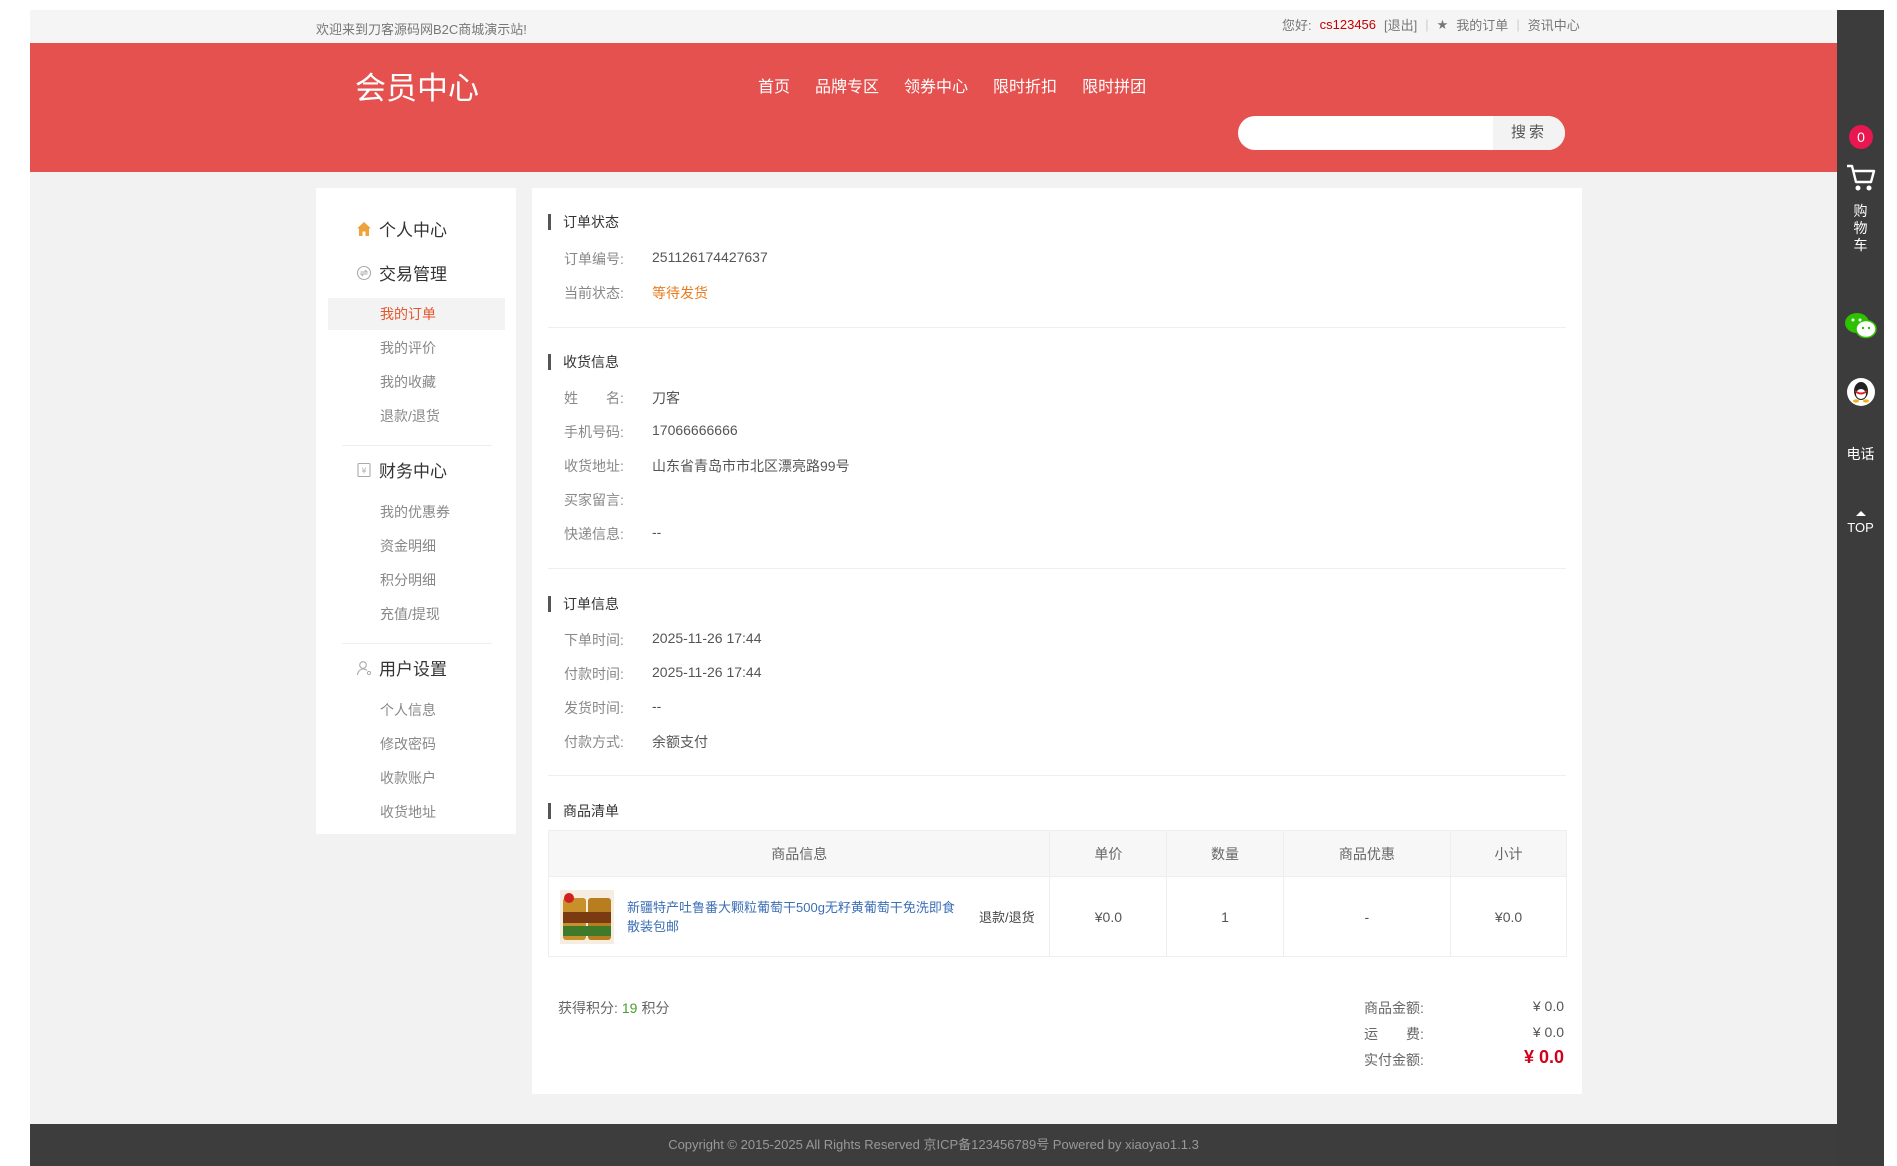  I want to click on sidebar-settings-section: 用户设置, so click(401, 667).